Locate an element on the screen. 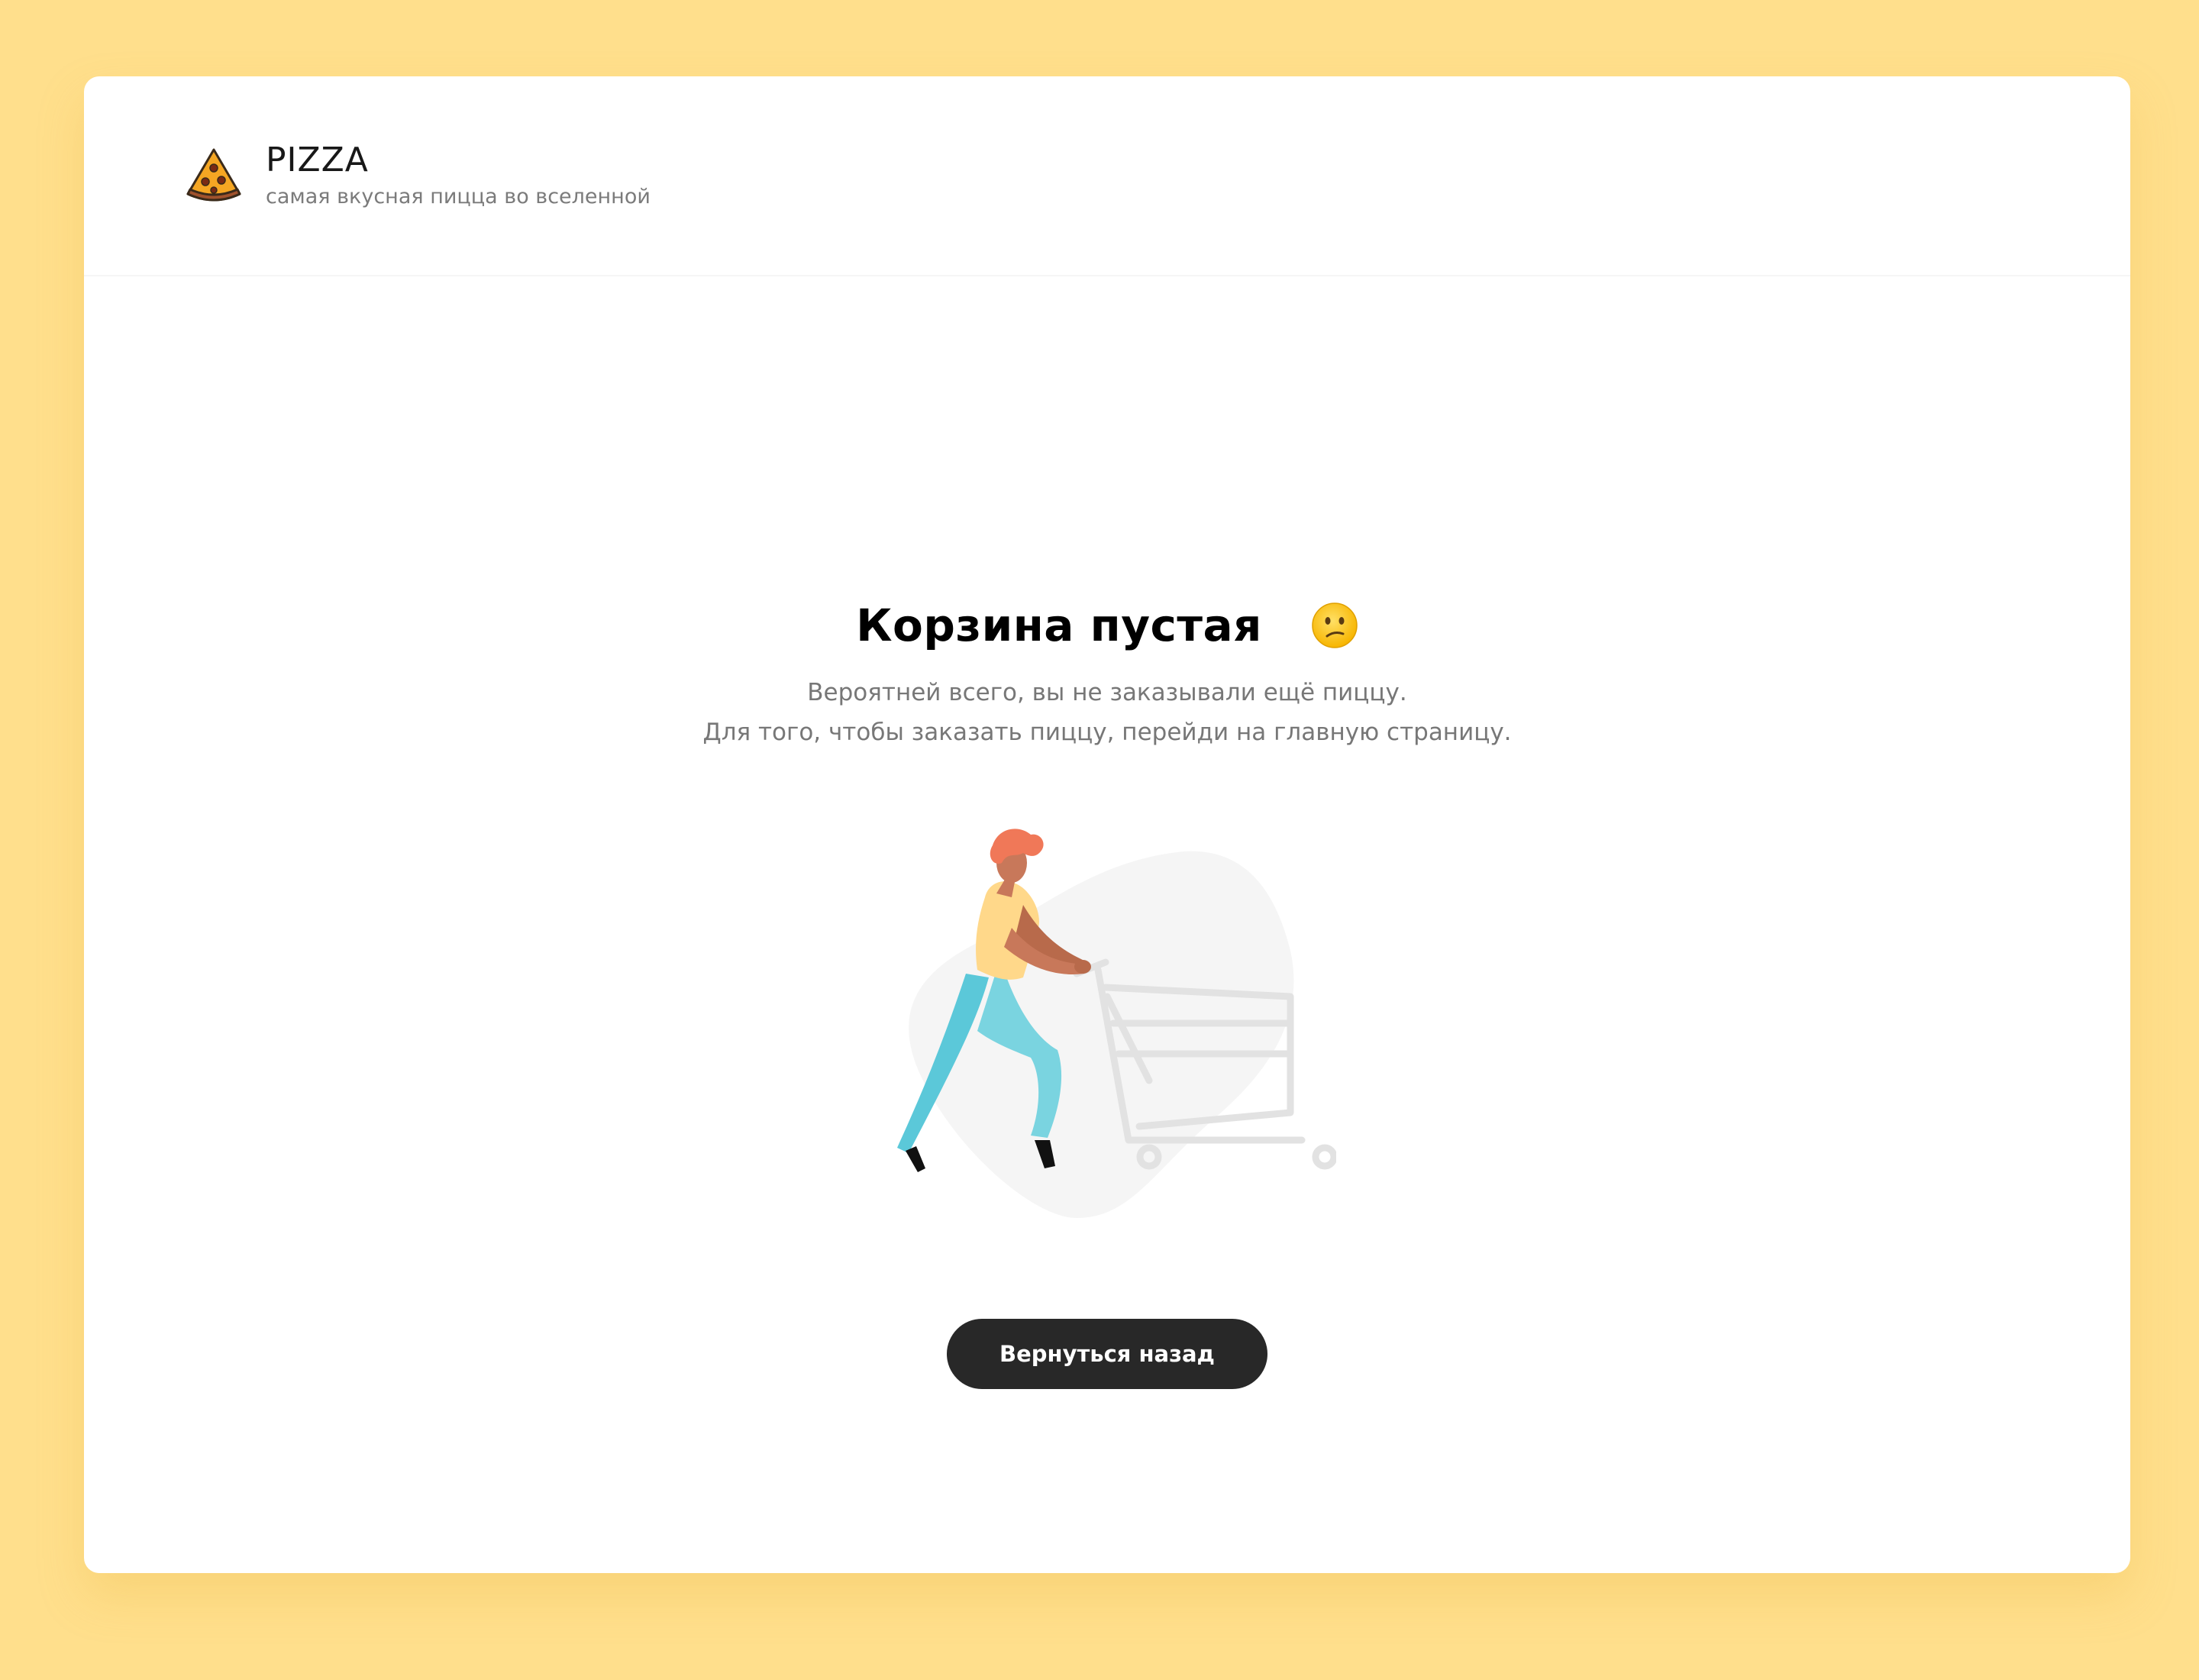  logo-subtitle: самая вкусная пицца во вселенной is located at coordinates (458, 196).